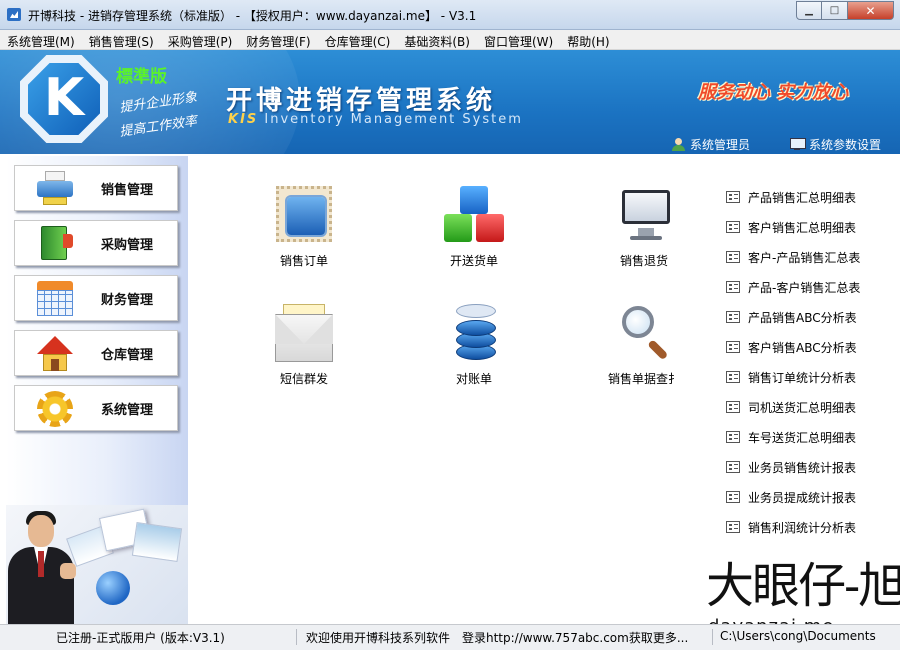  What do you see at coordinates (304, 334) in the screenshot?
I see `envelope-icon` at bounding box center [304, 334].